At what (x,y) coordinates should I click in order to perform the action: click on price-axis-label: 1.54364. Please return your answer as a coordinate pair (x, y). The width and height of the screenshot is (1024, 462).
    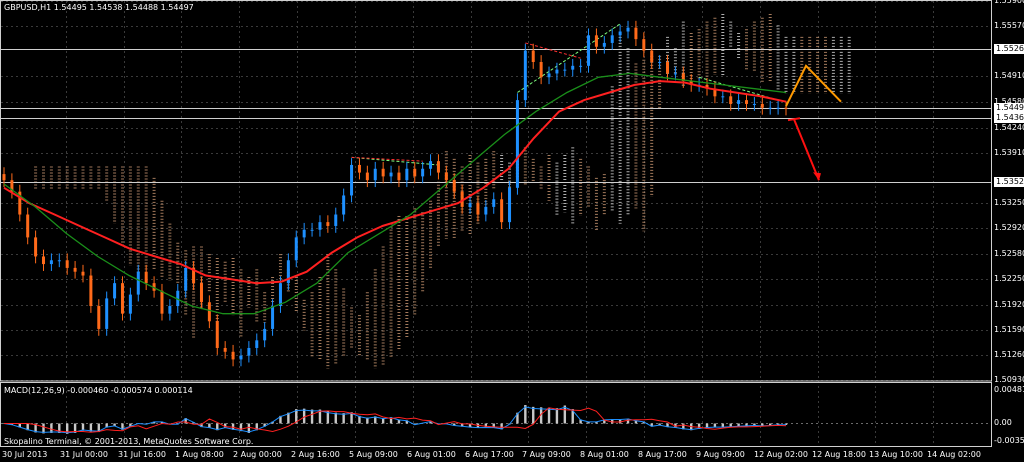
    Looking at the image, I should click on (1009, 118).